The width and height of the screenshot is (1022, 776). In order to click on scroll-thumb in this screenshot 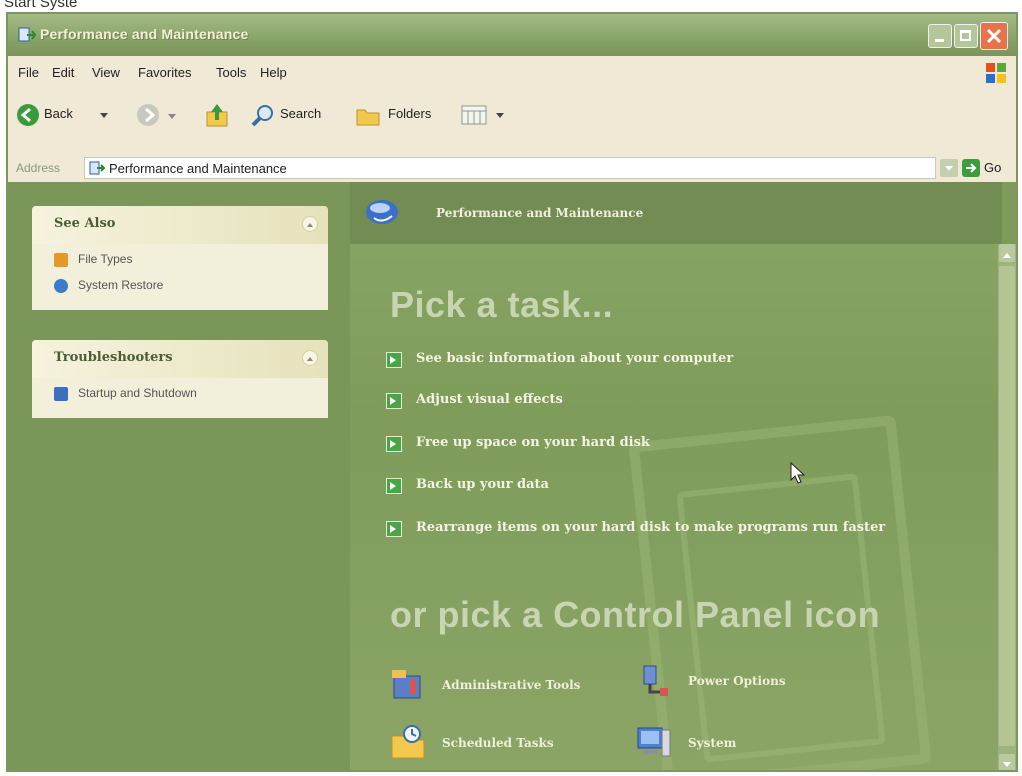, I will do `click(1007, 506)`.